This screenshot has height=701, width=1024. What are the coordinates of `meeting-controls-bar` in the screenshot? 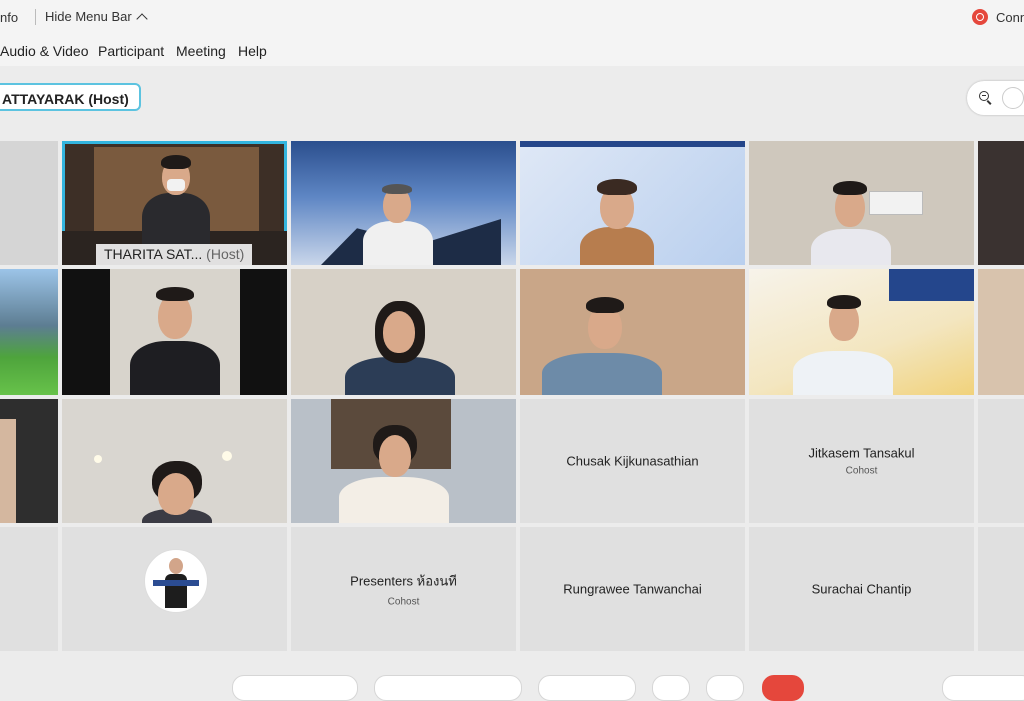 It's located at (512, 680).